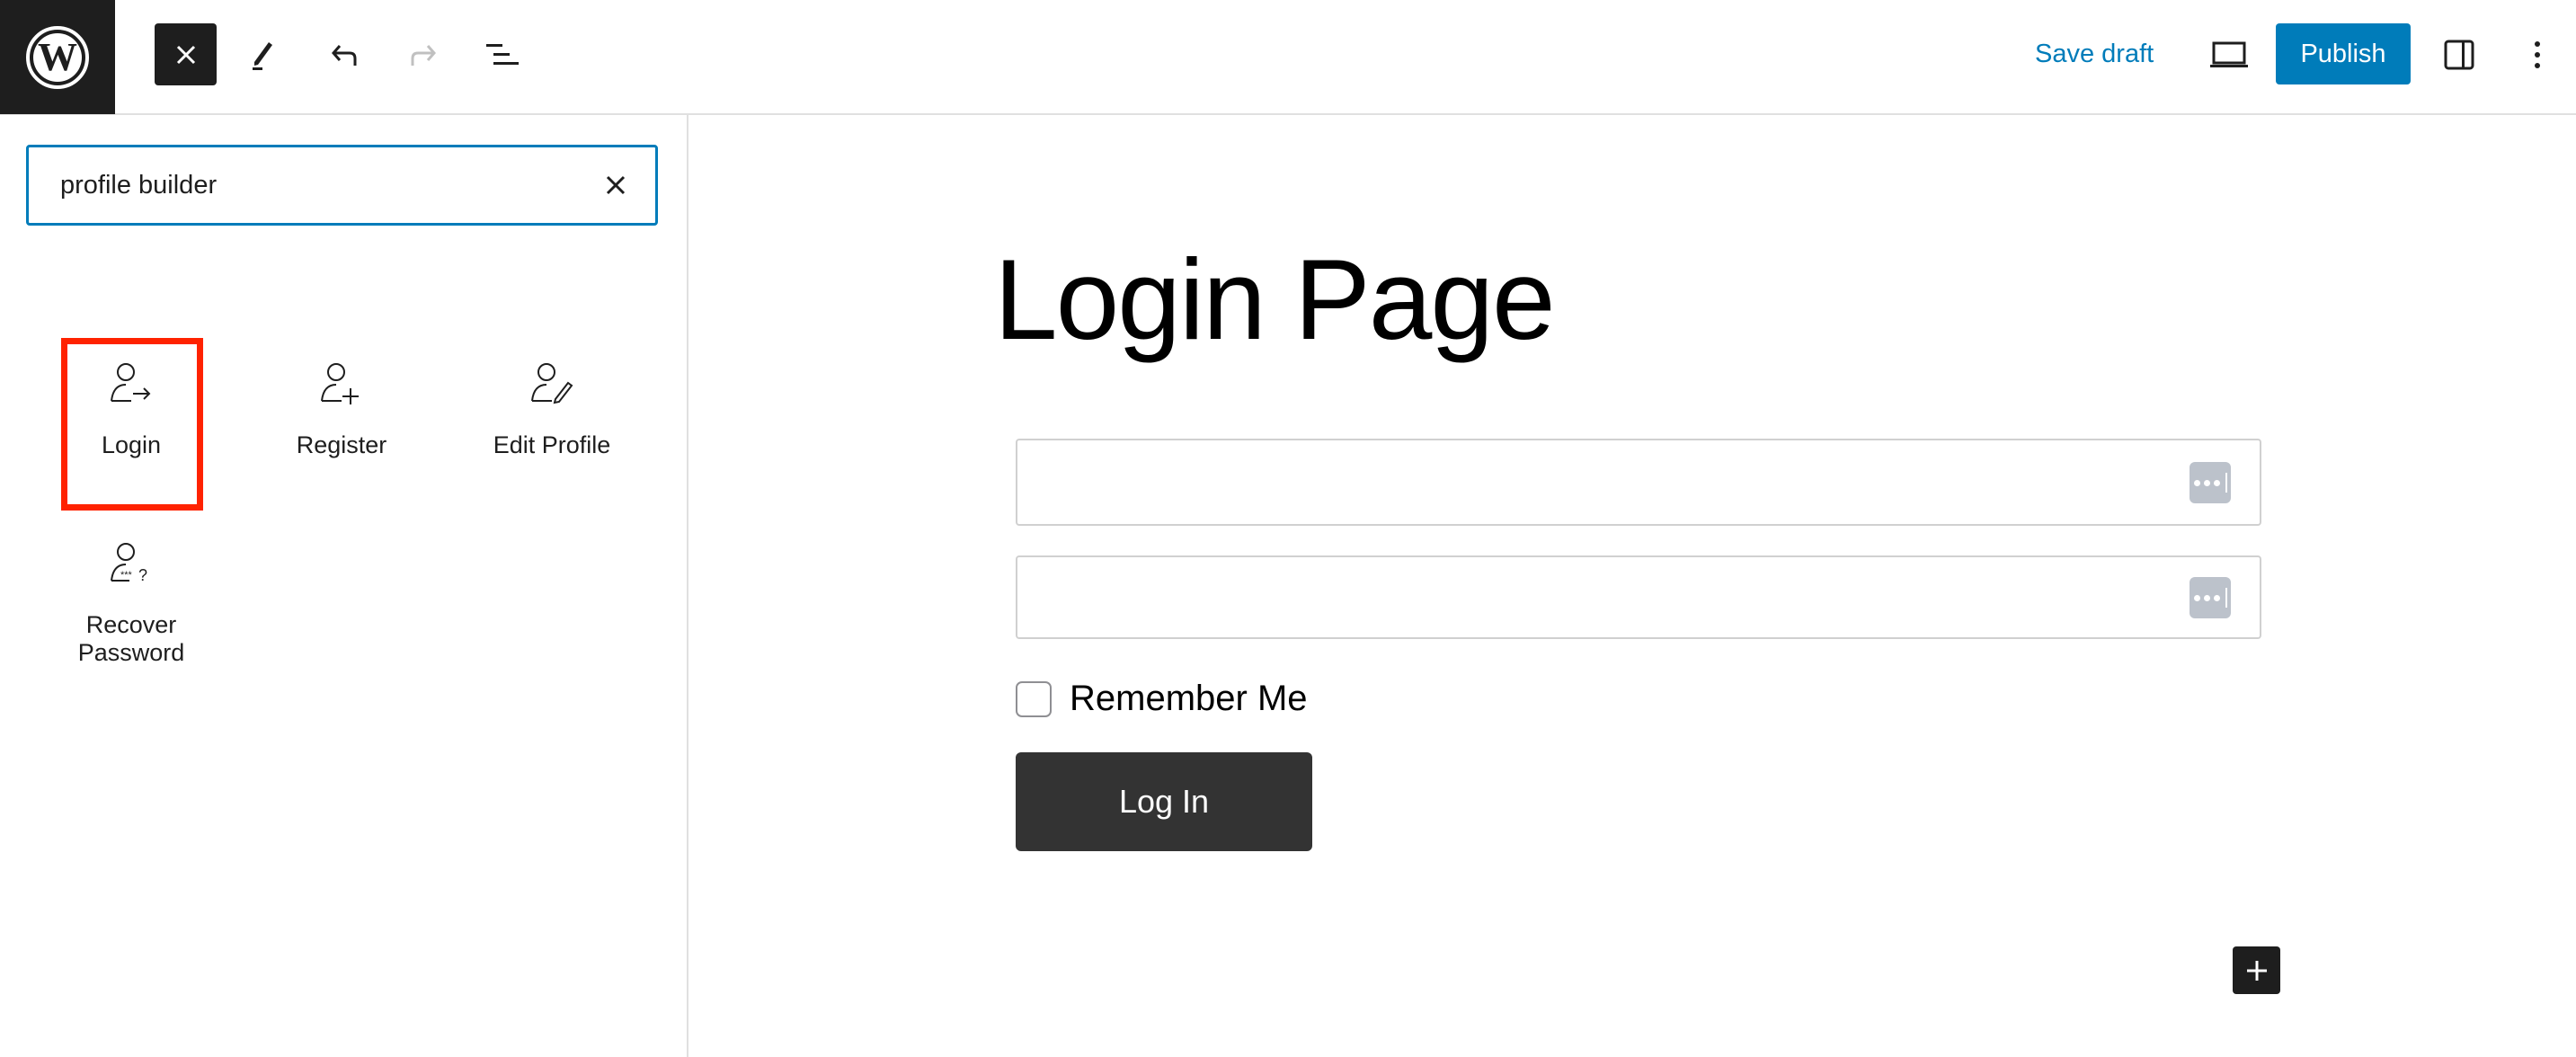  I want to click on redo-icon, so click(423, 55).